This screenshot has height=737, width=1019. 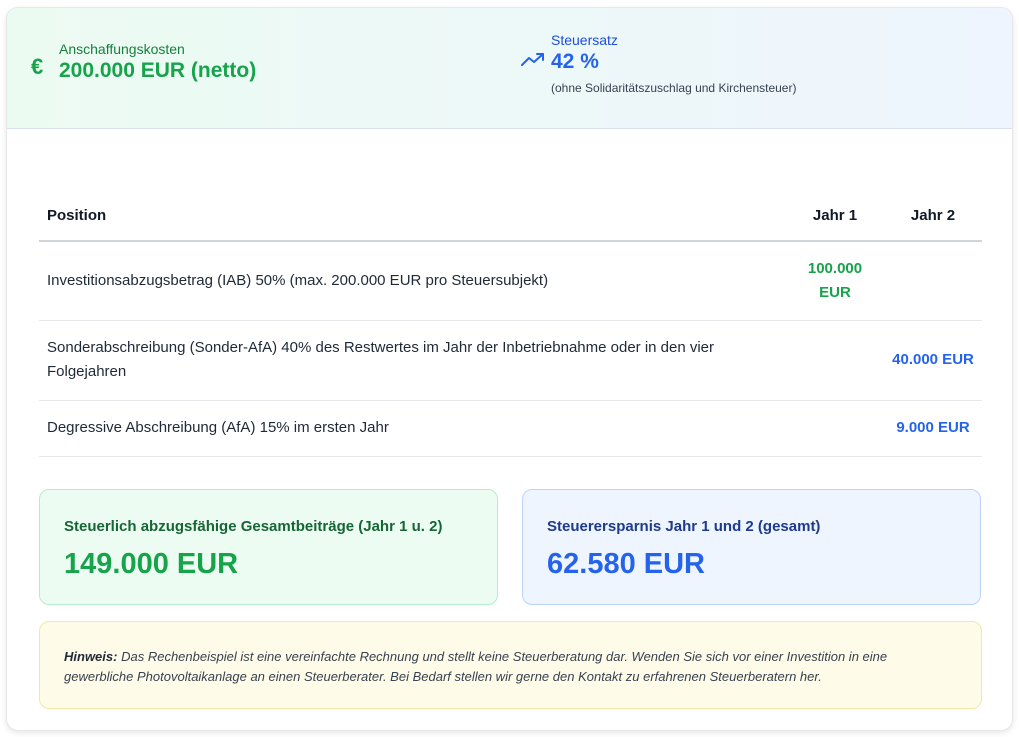 I want to click on deductible-total-value: 149.000 EUR, so click(x=151, y=564).